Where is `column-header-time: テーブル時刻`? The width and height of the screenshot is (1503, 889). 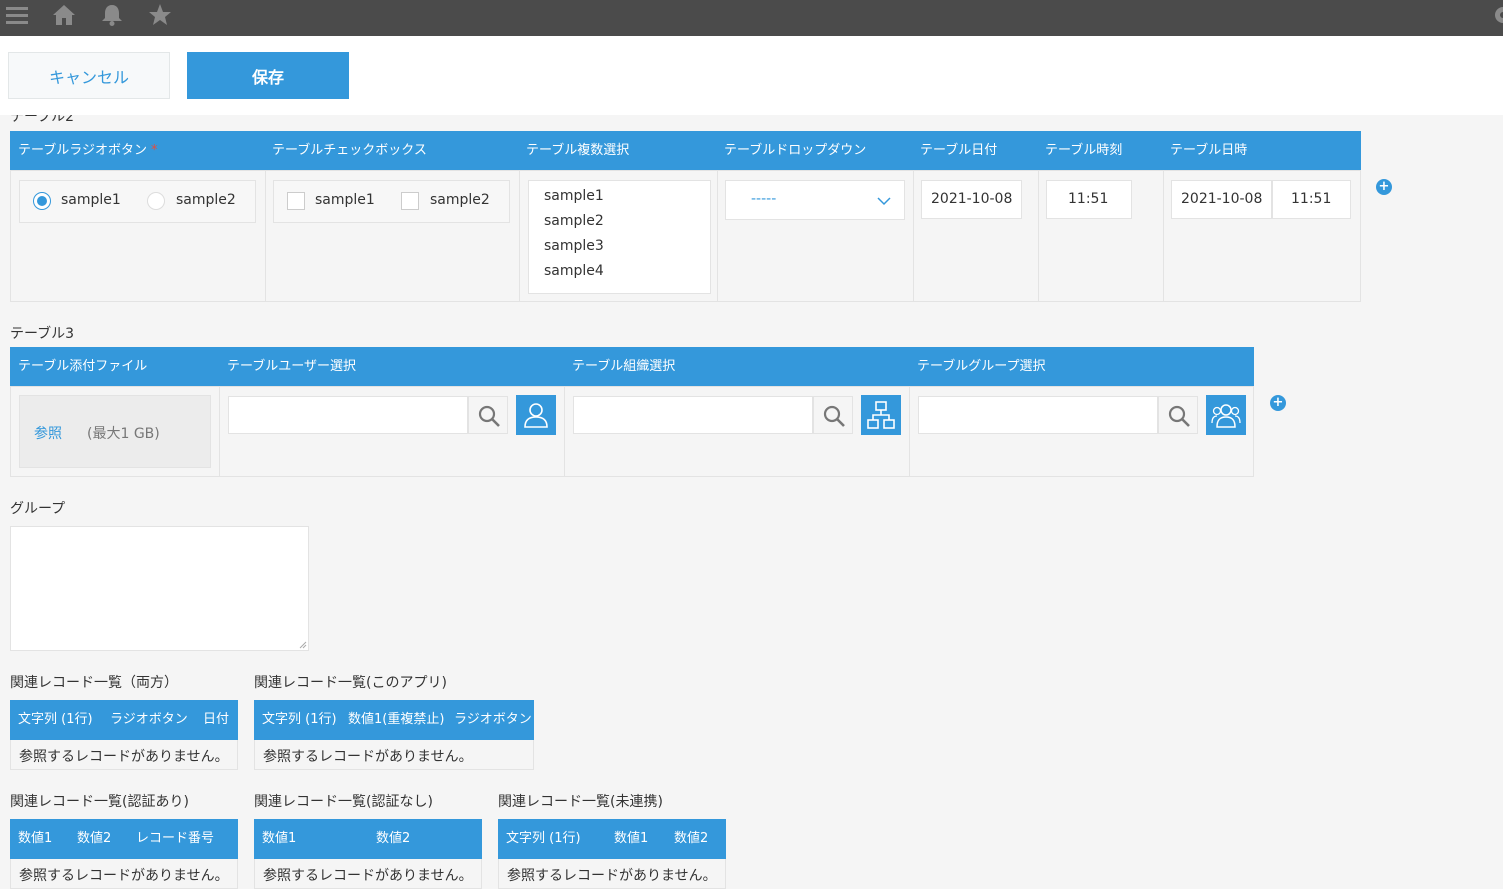 column-header-time: テーブル時刻 is located at coordinates (1084, 150).